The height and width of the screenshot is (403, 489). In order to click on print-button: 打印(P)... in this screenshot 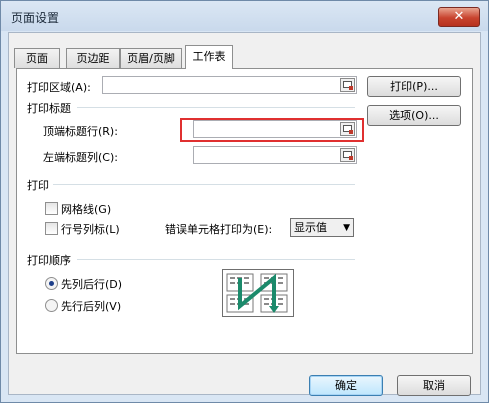, I will do `click(414, 86)`.